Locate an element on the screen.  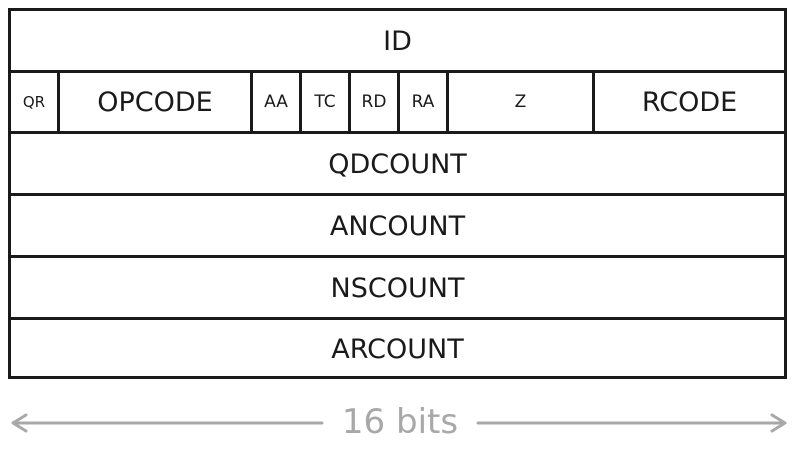
row-qdcount: QDCOUNT is located at coordinates (397, 165).